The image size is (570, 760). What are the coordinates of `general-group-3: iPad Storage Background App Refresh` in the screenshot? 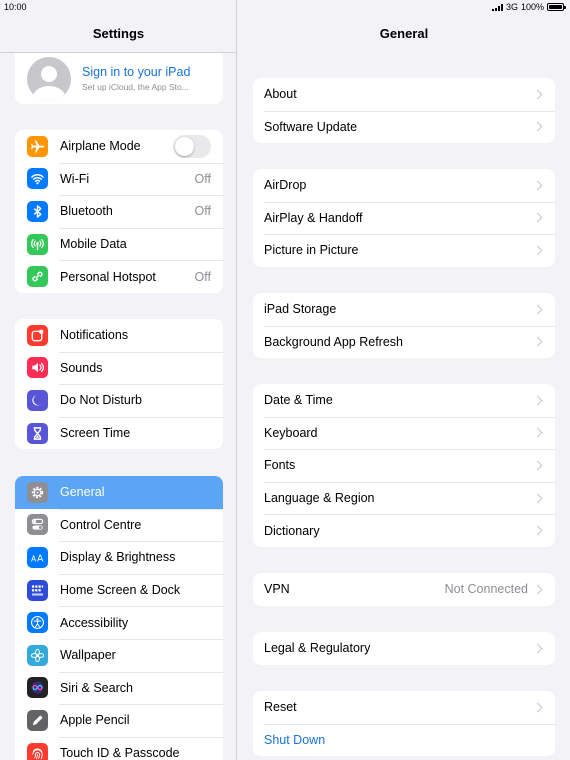 It's located at (404, 326).